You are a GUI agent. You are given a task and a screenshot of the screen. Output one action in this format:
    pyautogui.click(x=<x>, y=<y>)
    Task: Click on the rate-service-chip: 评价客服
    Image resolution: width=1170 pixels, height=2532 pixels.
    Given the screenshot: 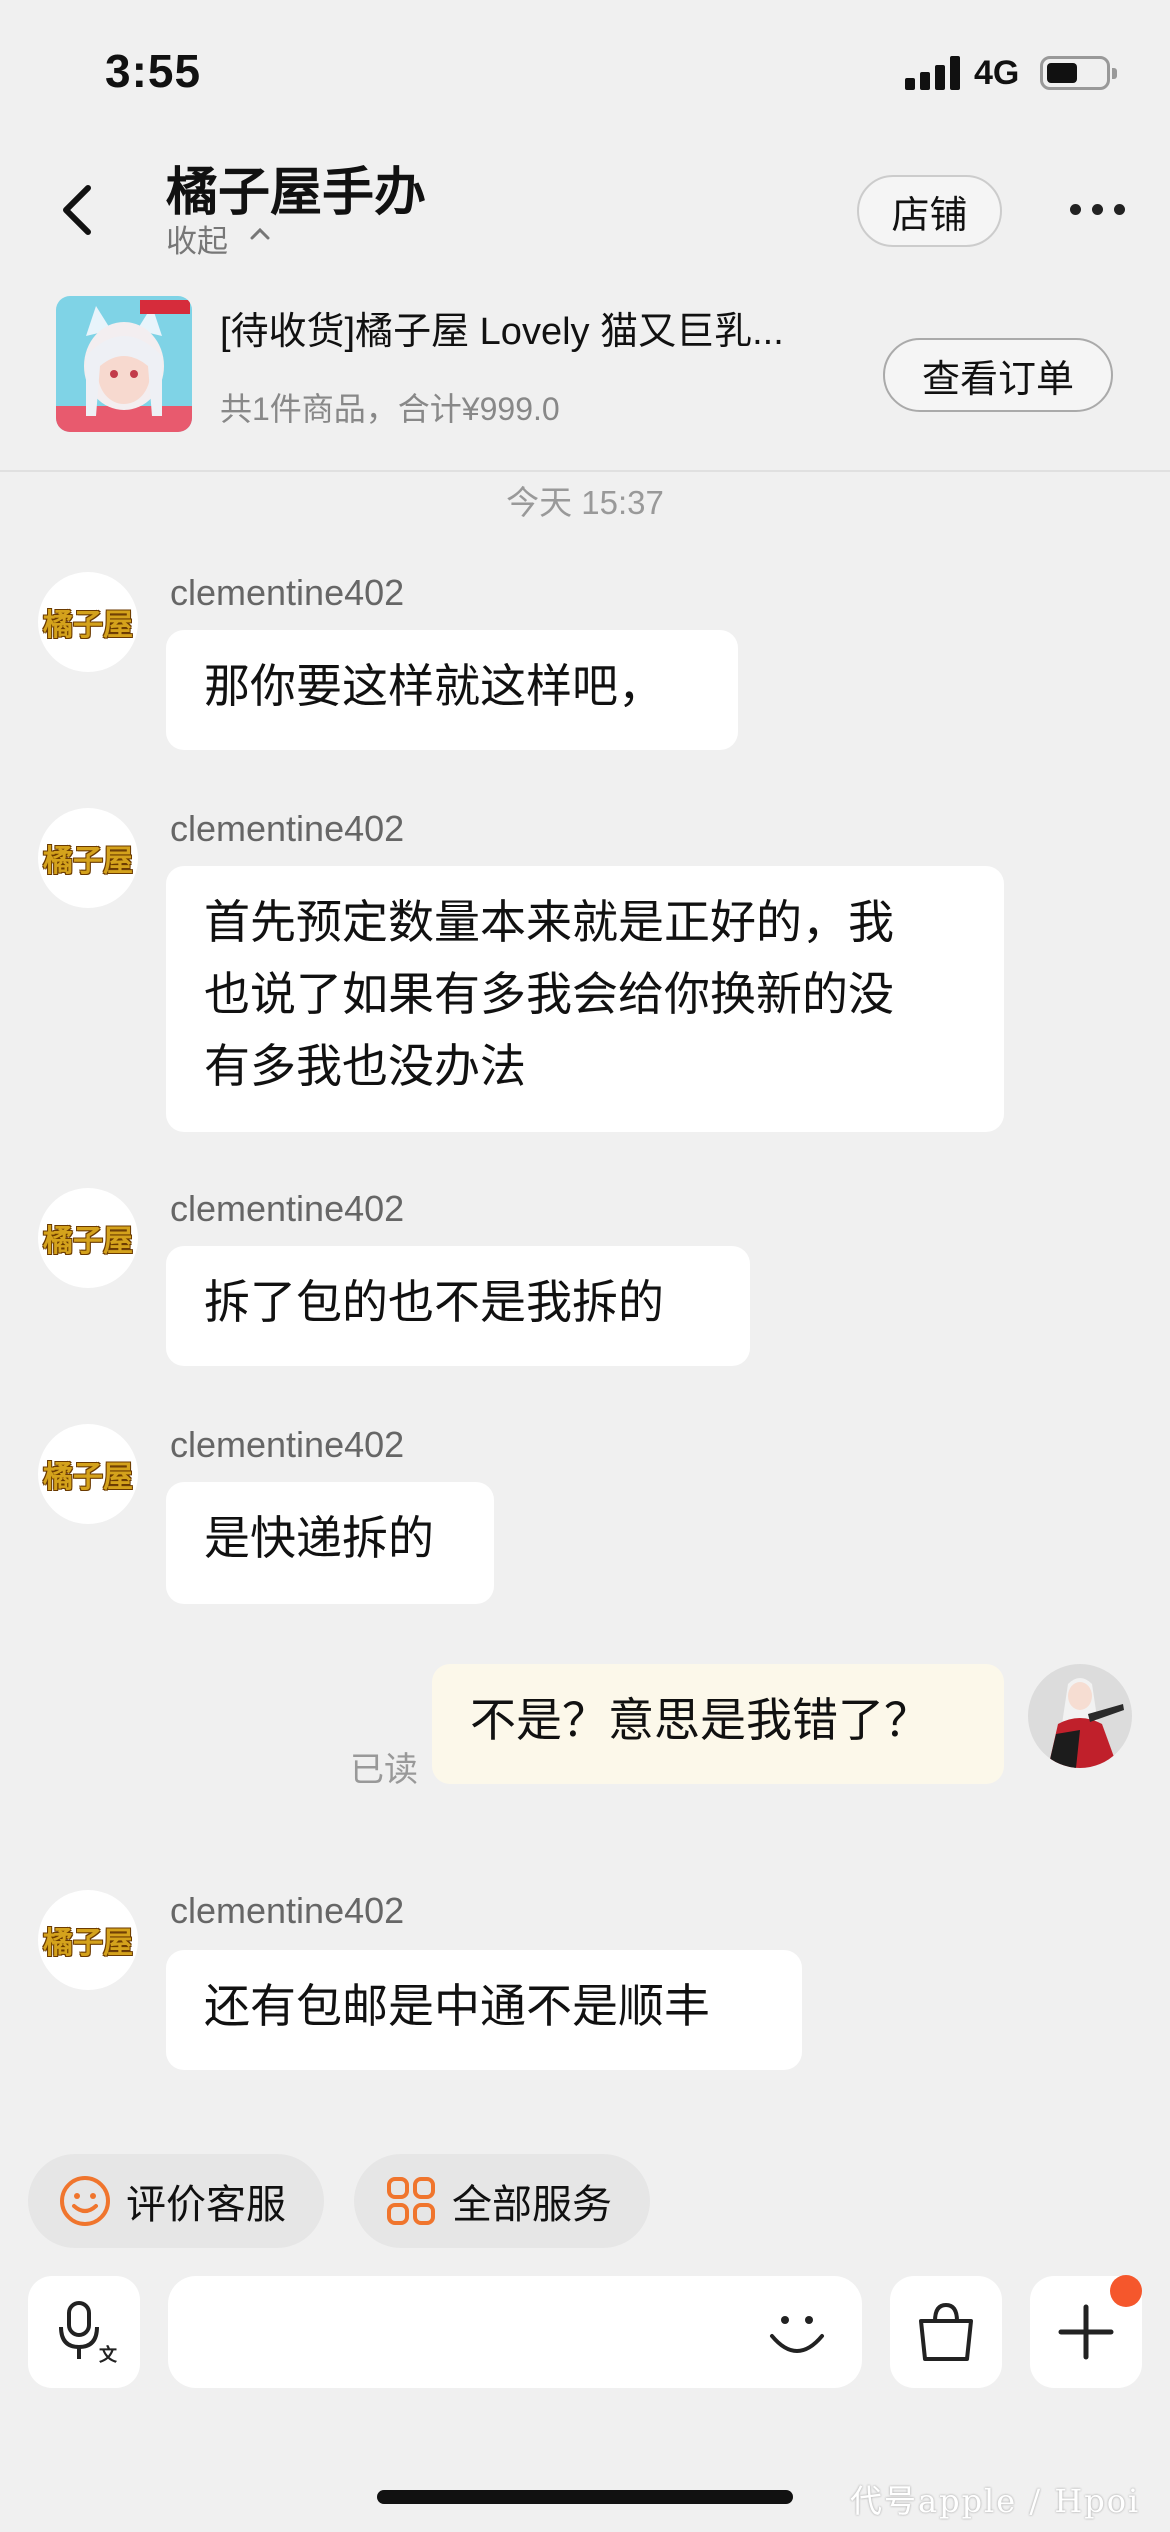 What is the action you would take?
    pyautogui.click(x=176, y=2201)
    